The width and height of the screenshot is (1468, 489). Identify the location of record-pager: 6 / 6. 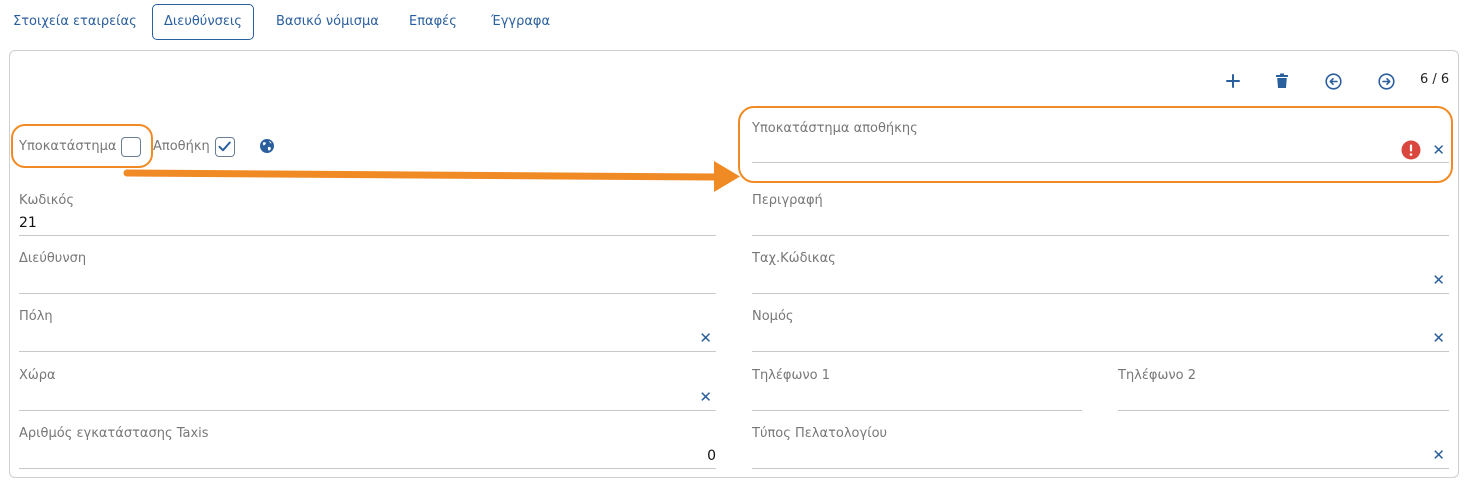
(1435, 79).